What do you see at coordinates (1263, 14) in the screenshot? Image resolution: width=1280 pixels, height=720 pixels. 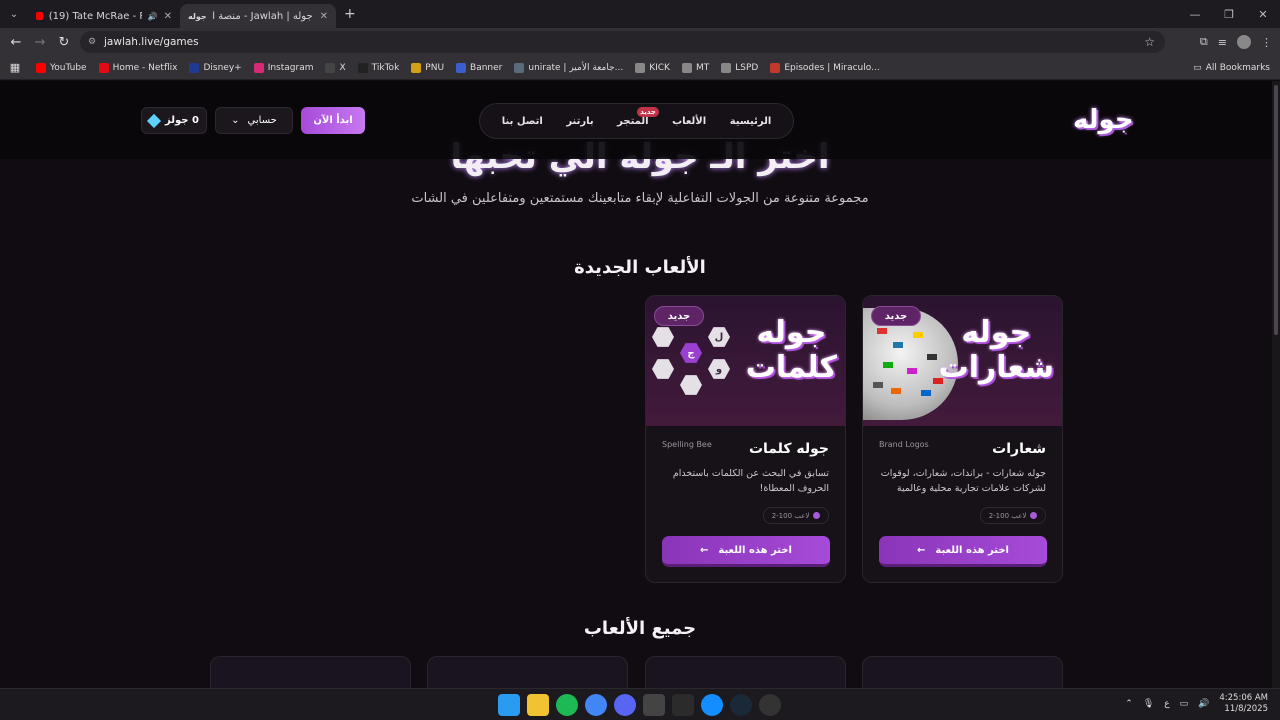 I see `close-window-icon: ✕` at bounding box center [1263, 14].